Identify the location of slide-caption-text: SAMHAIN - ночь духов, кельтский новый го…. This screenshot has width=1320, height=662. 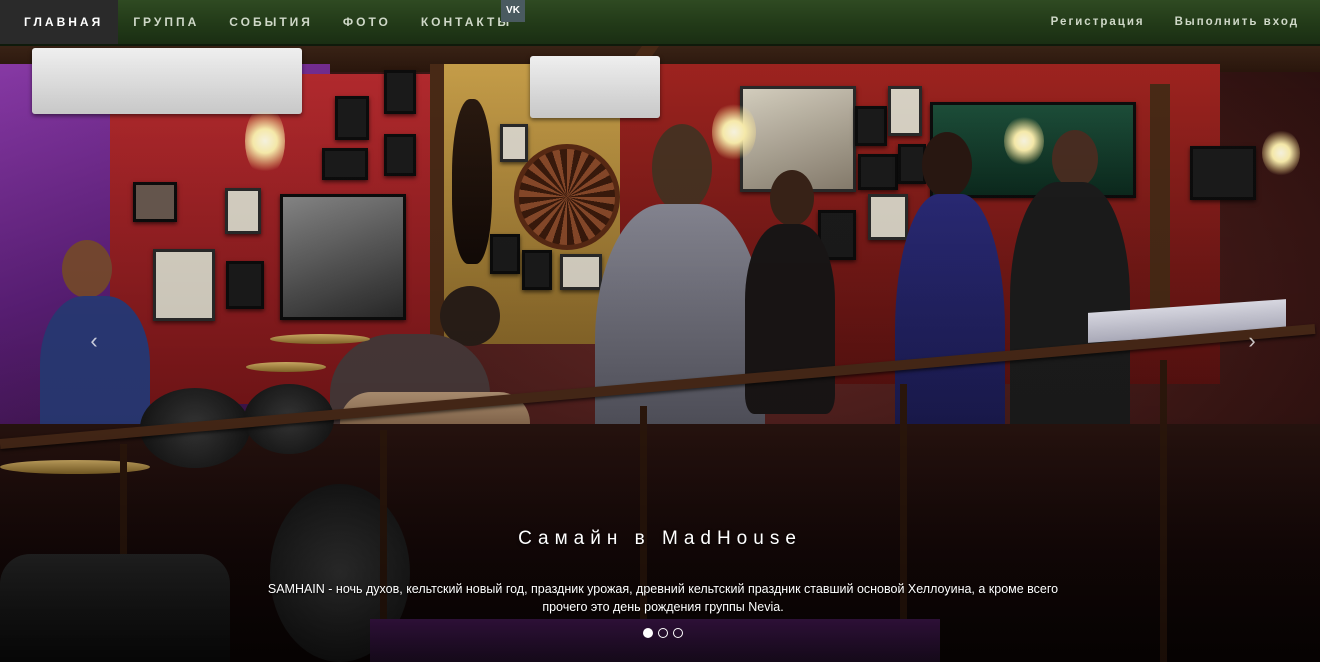
(663, 598).